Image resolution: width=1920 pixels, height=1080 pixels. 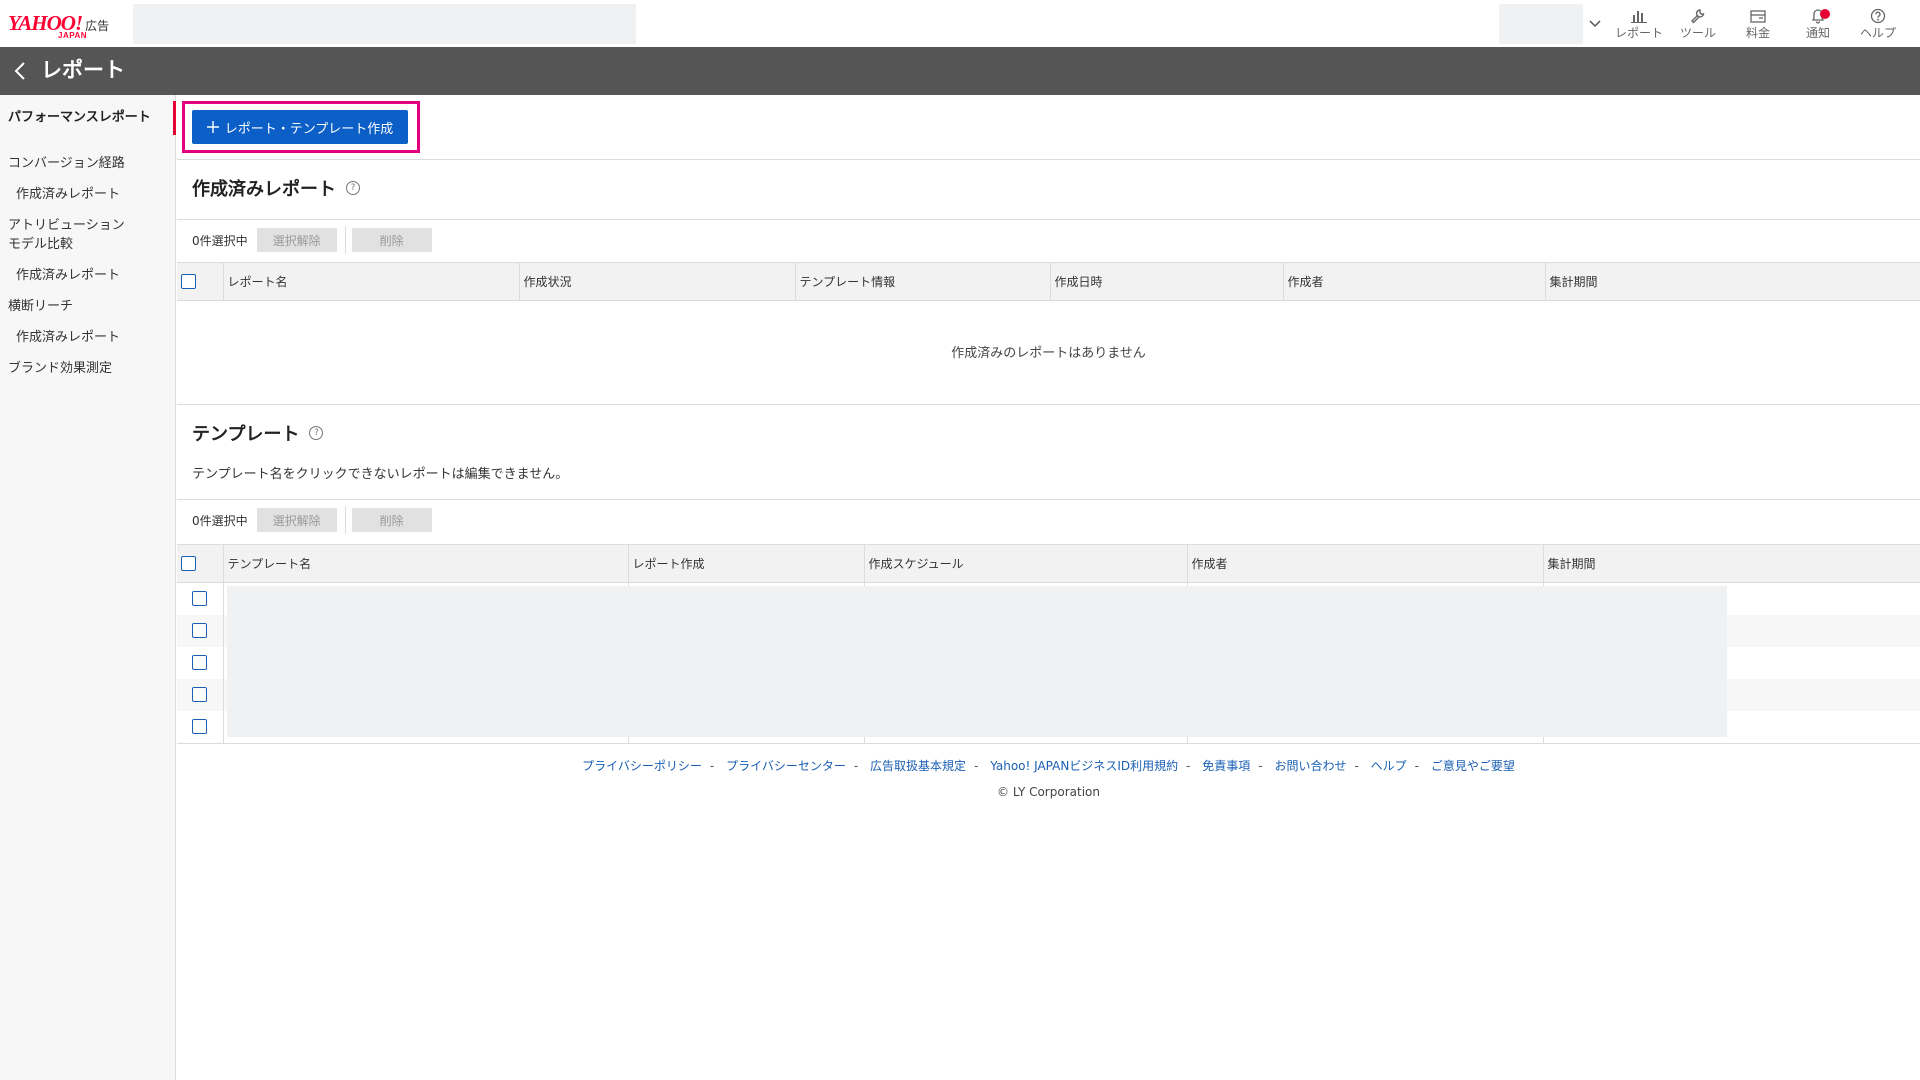 I want to click on create-report-template-button: レポート・テンプレート作成, so click(x=300, y=127).